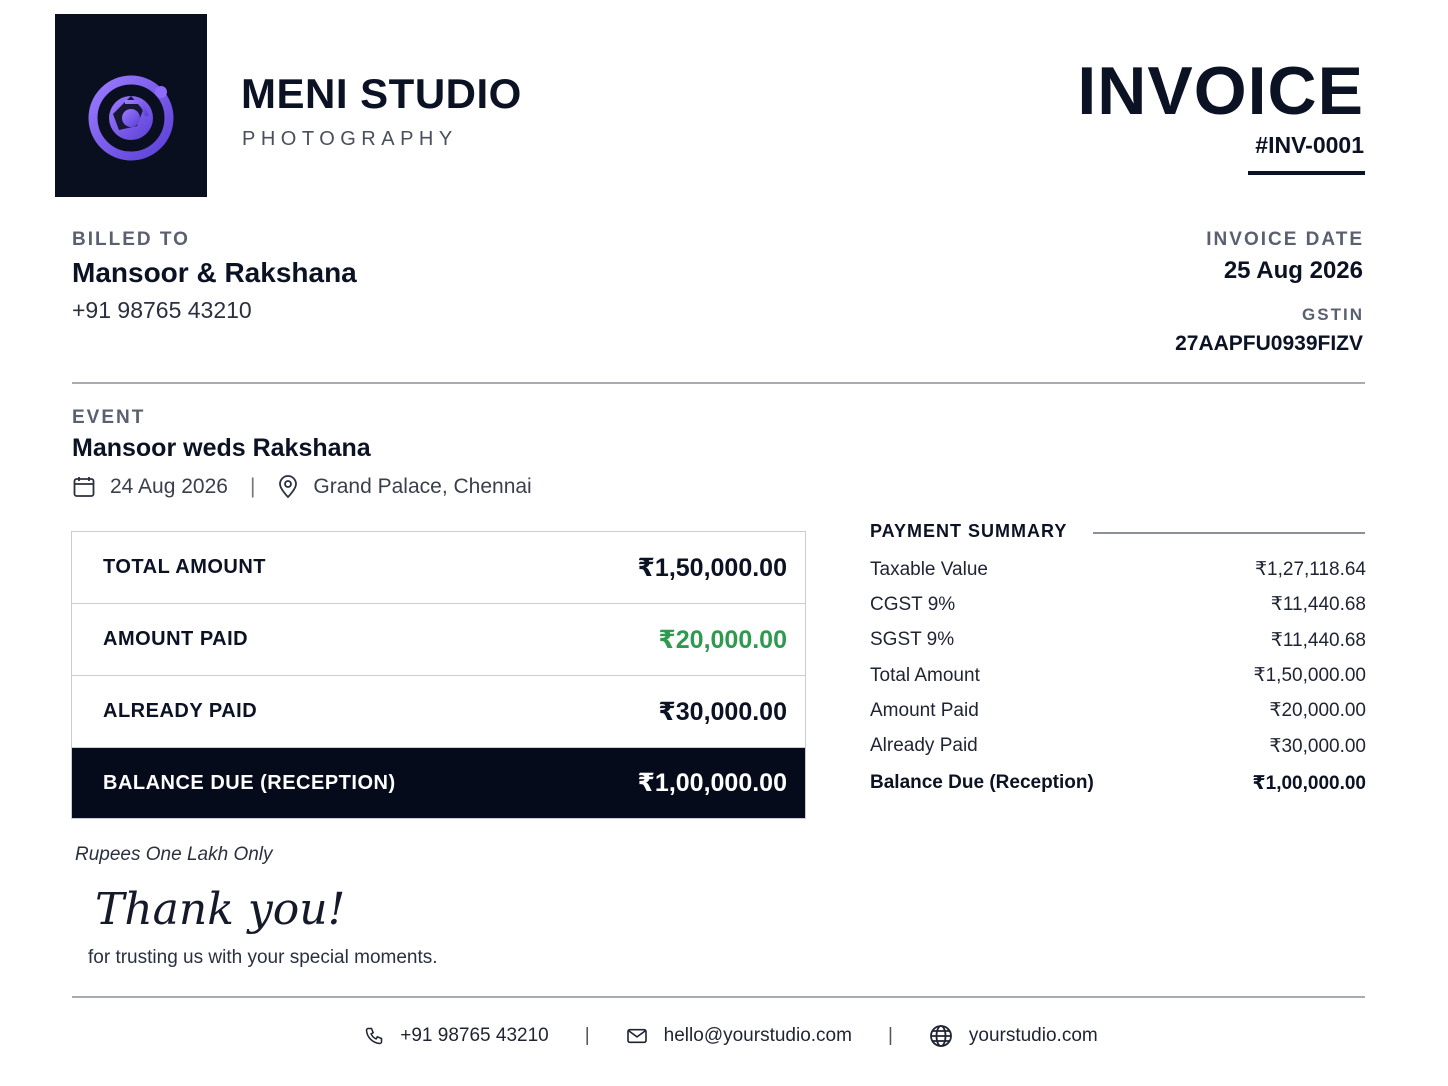 The width and height of the screenshot is (1448, 1086). Describe the element at coordinates (925, 675) in the screenshot. I see `summary-row-label: Total Amount` at that location.